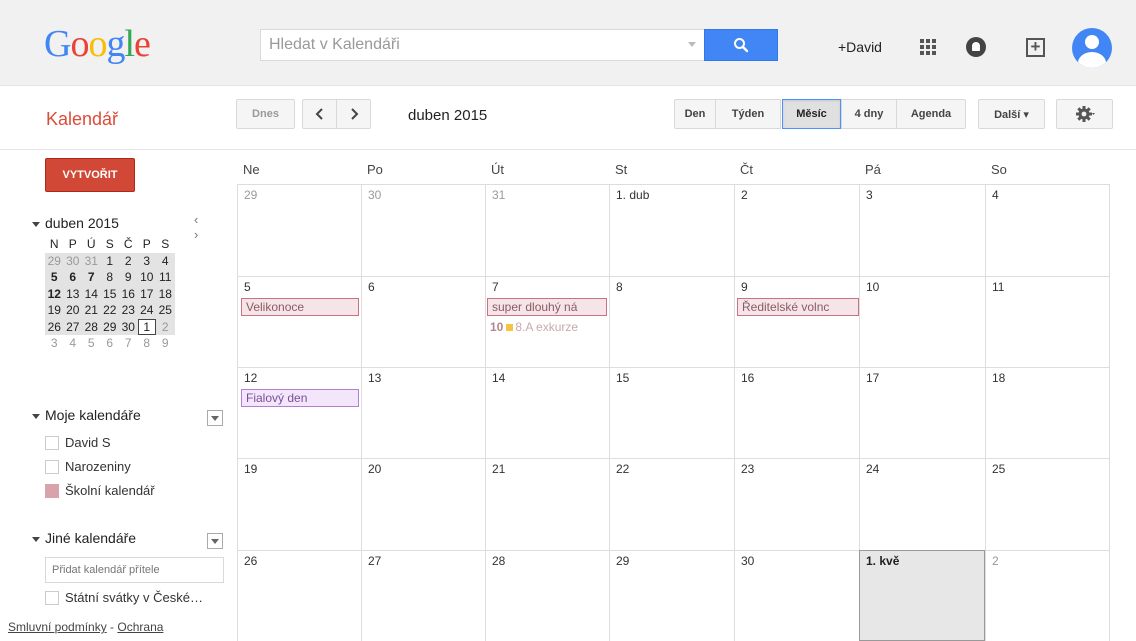 This screenshot has width=1136, height=641. What do you see at coordinates (922, 595) in the screenshot?
I see `day-cell: 1. kvě` at bounding box center [922, 595].